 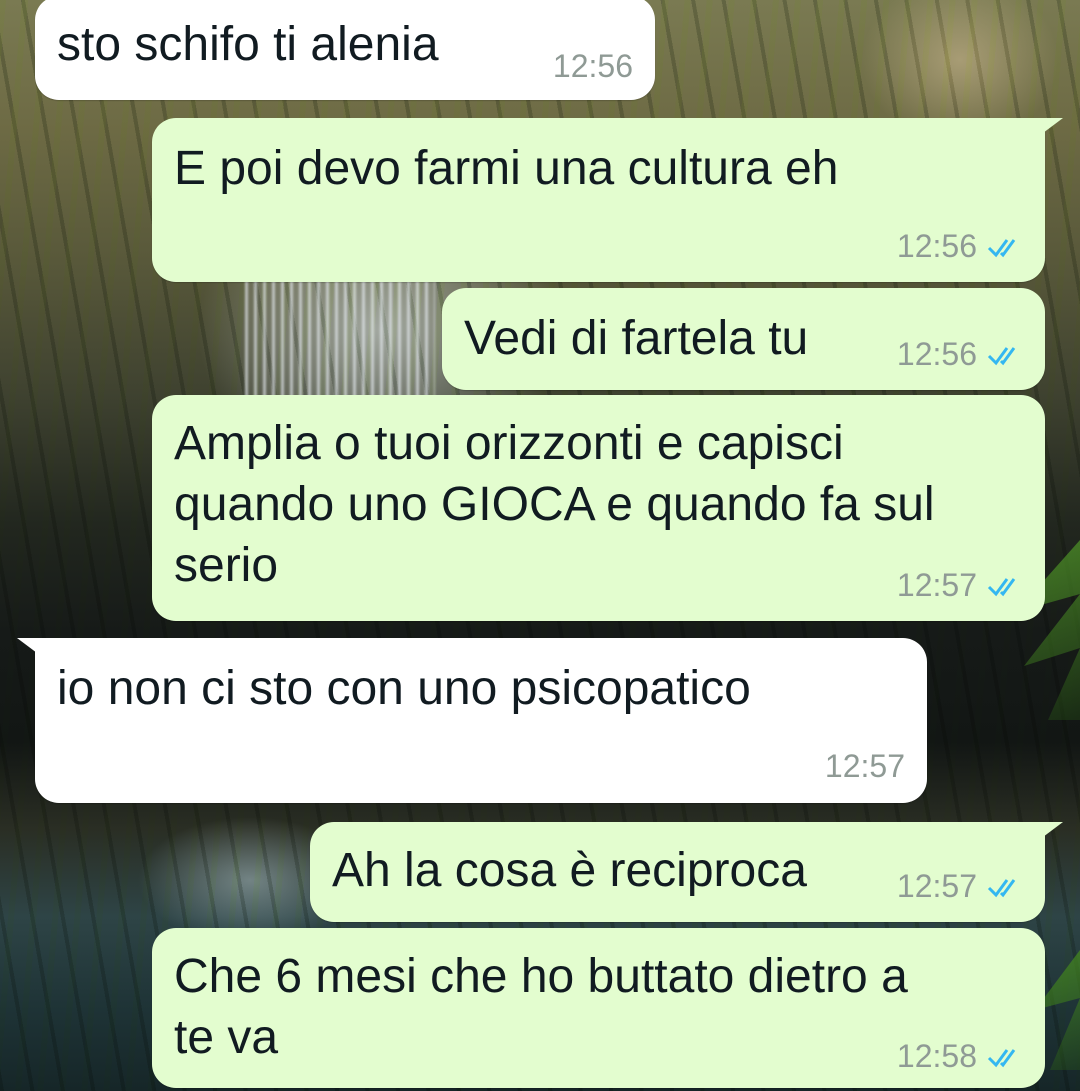 What do you see at coordinates (541, 1007) in the screenshot?
I see `message-text: Che 6 mesi che ho buttato dietro a te va` at bounding box center [541, 1007].